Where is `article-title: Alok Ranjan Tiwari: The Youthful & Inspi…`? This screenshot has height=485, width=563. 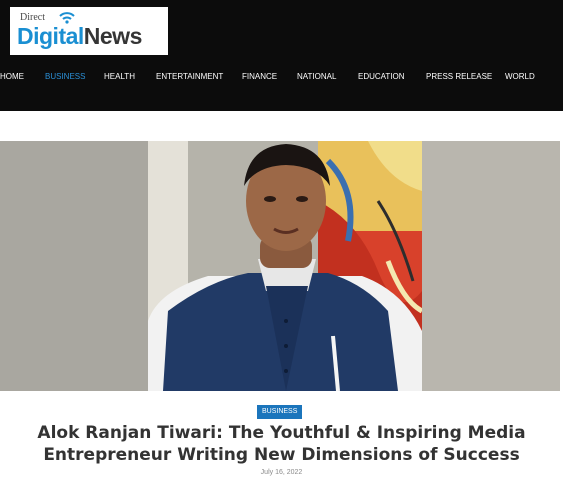 article-title: Alok Ranjan Tiwari: The Youthful & Inspi… is located at coordinates (281, 444).